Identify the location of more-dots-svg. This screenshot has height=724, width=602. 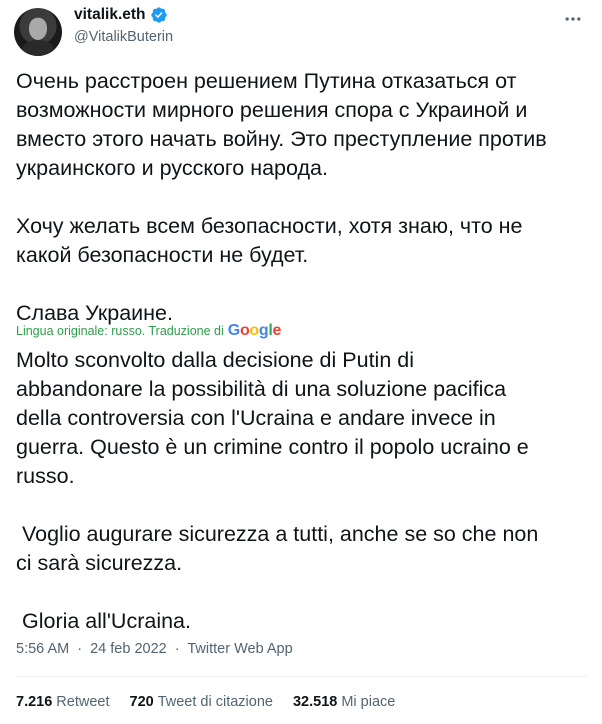
(573, 19).